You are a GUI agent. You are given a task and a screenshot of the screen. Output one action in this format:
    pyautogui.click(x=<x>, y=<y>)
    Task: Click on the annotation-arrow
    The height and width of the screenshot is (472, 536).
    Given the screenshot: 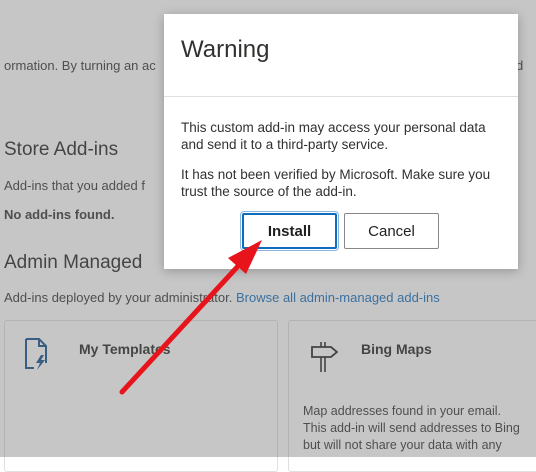 What is the action you would take?
    pyautogui.click(x=190, y=317)
    